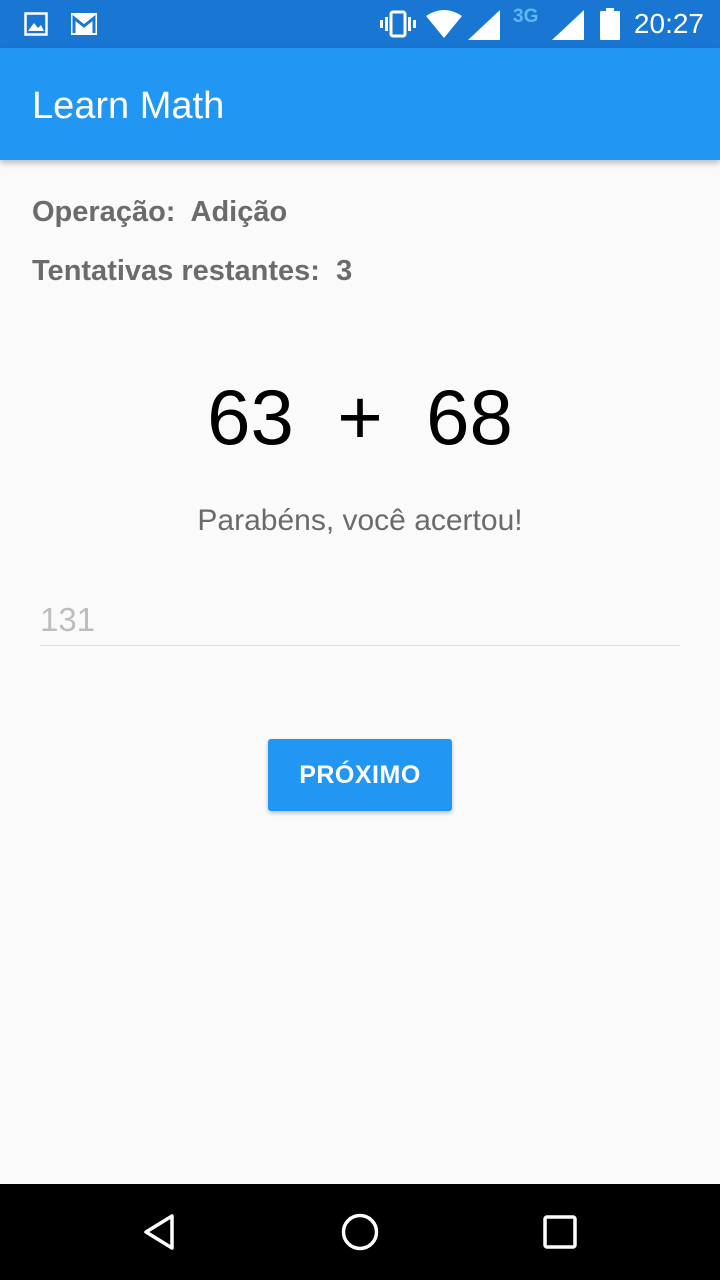  Describe the element at coordinates (160, 1232) in the screenshot. I see `back-icon` at that location.